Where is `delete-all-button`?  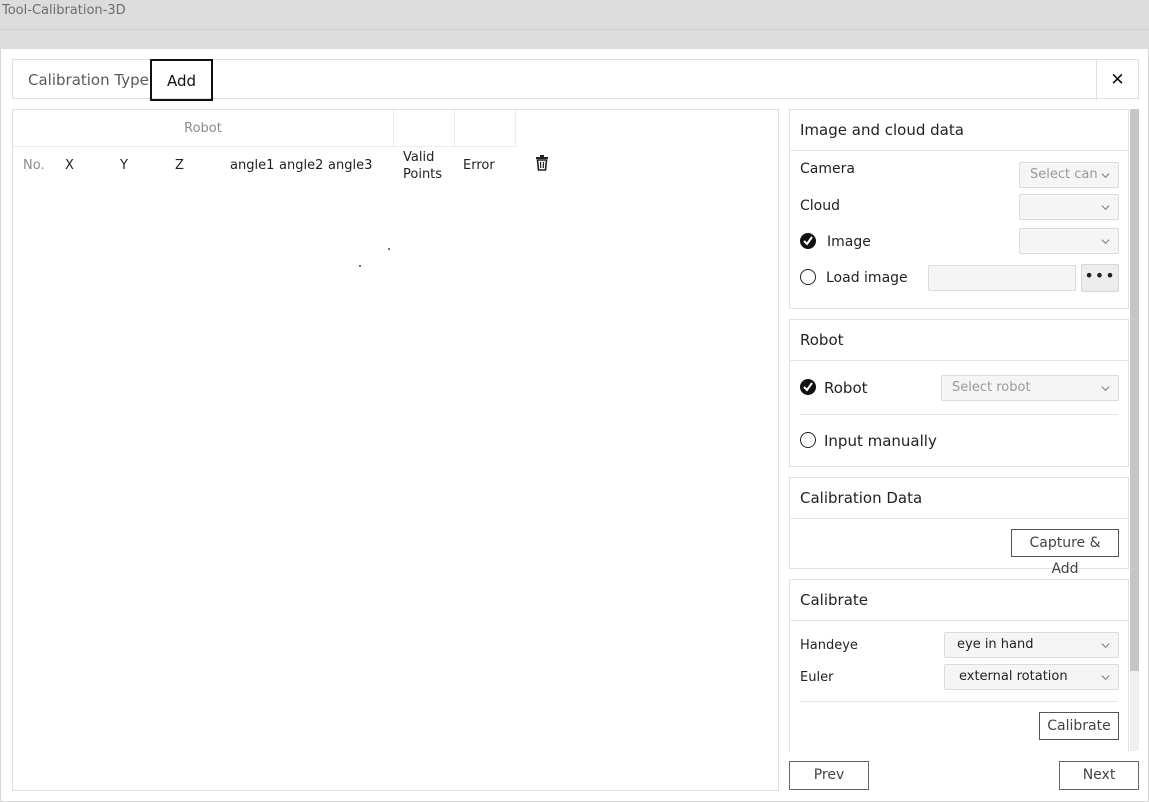 delete-all-button is located at coordinates (542, 163).